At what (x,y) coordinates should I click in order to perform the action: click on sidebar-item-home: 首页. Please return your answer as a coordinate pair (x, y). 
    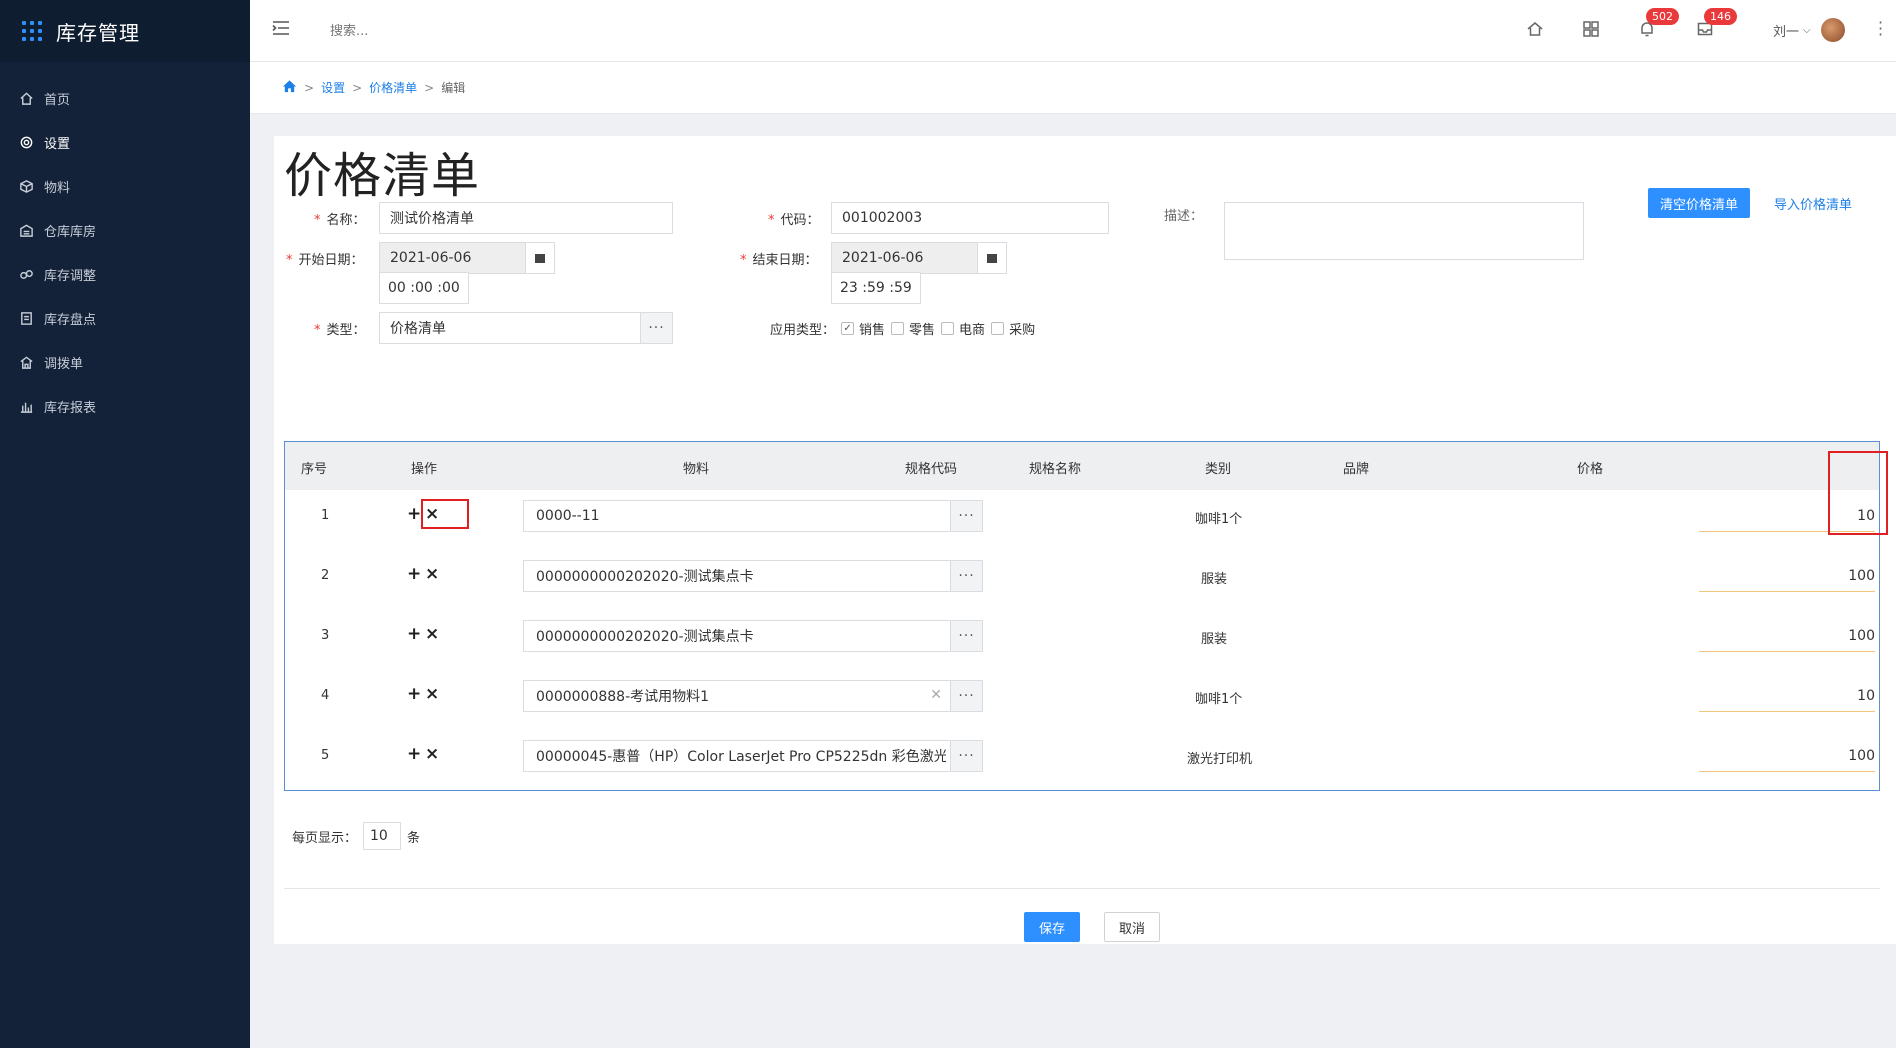
    Looking at the image, I should click on (125, 98).